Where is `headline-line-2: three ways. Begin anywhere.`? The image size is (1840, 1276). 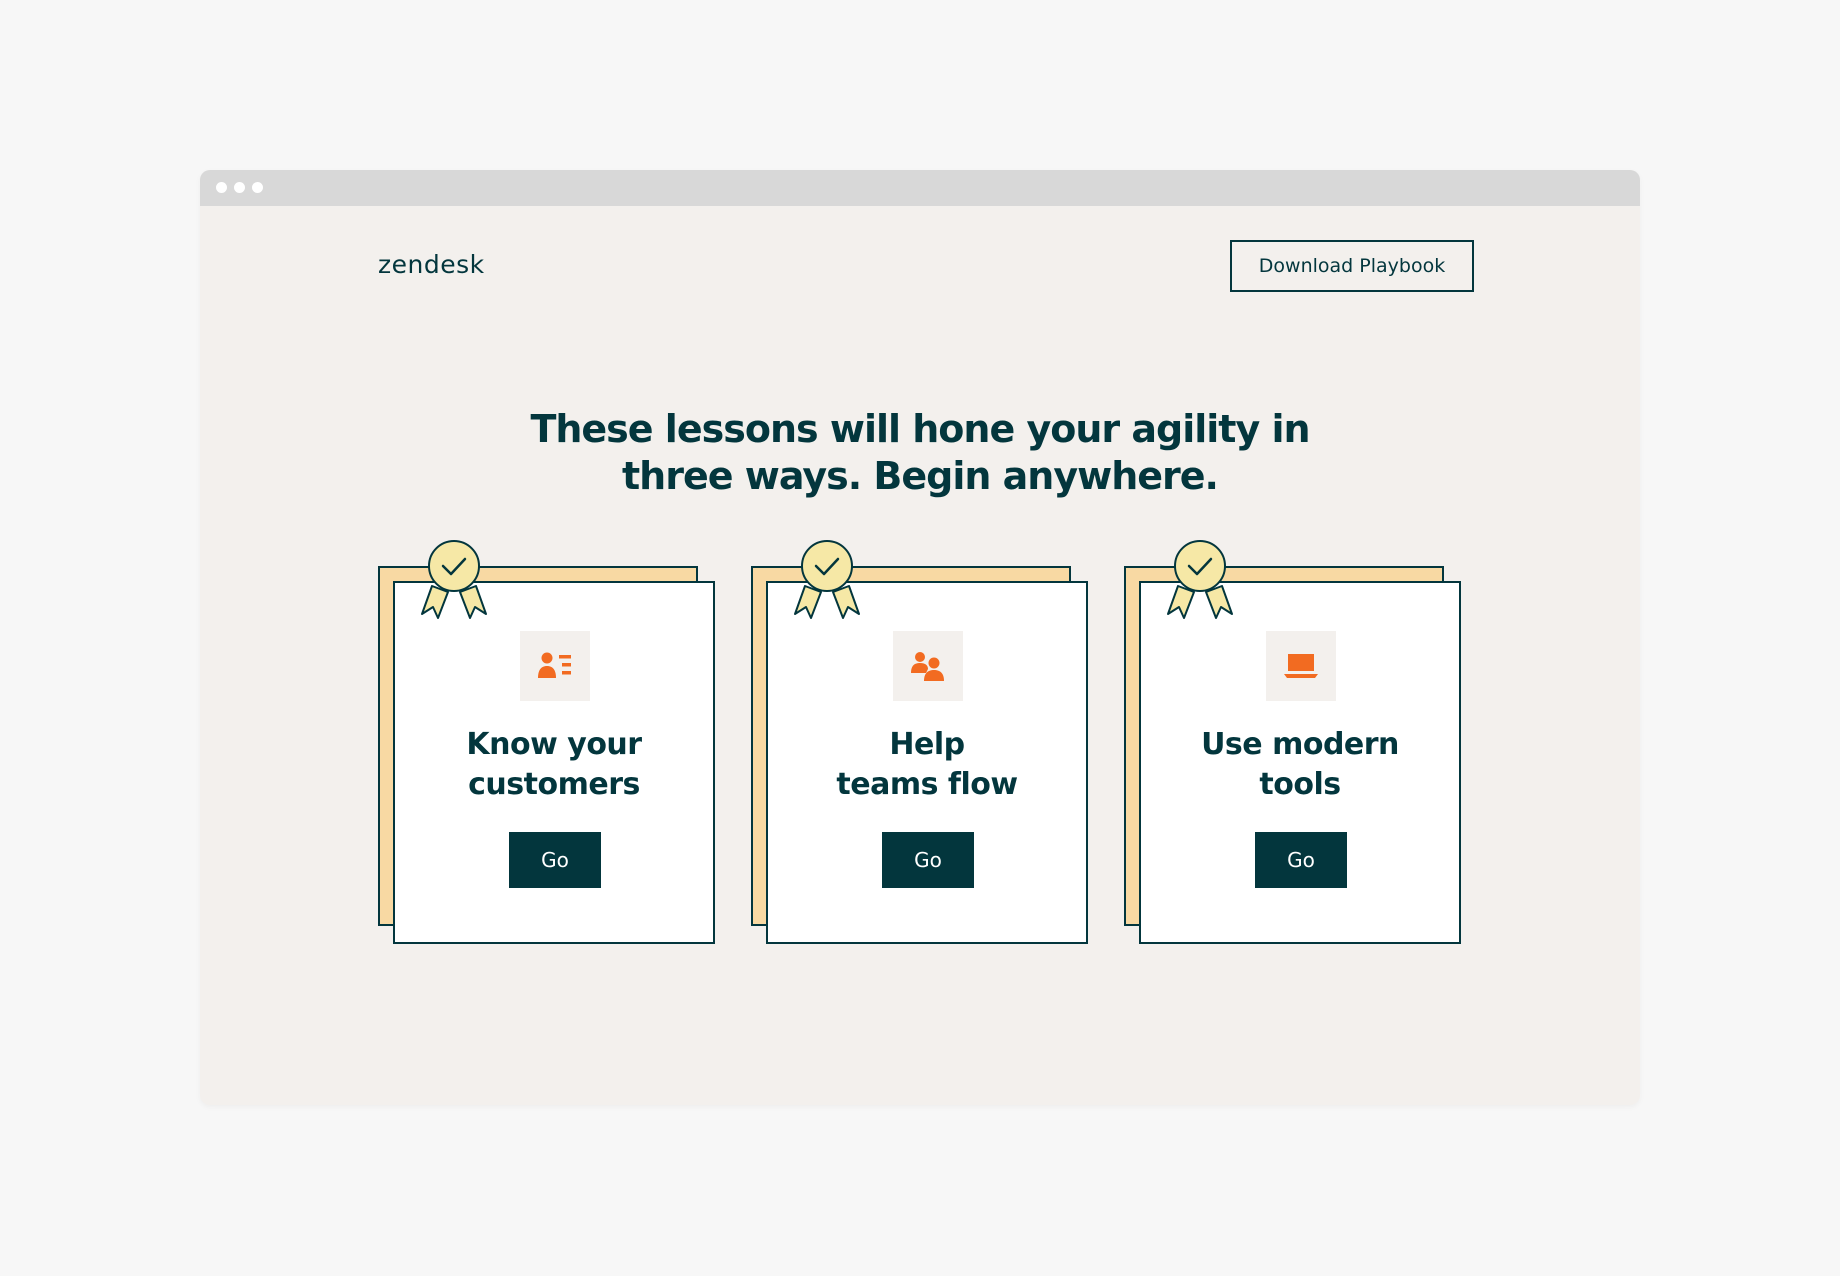 headline-line-2: three ways. Begin anywhere. is located at coordinates (920, 476).